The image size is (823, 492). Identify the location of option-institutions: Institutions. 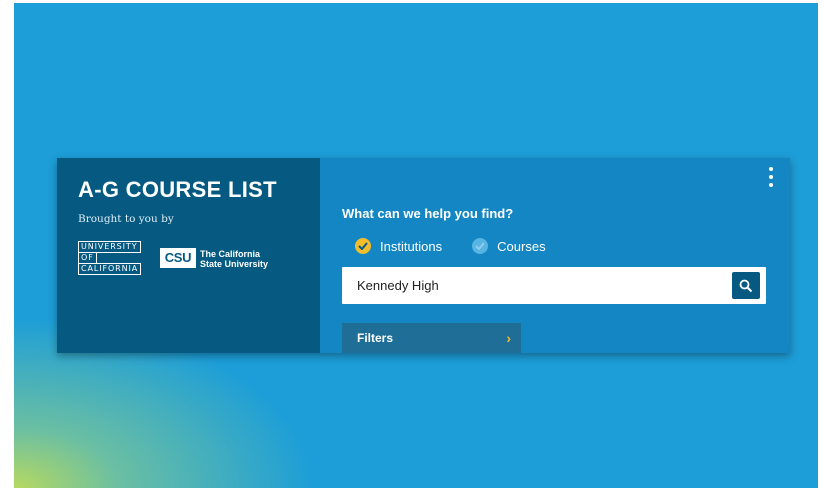
(398, 246).